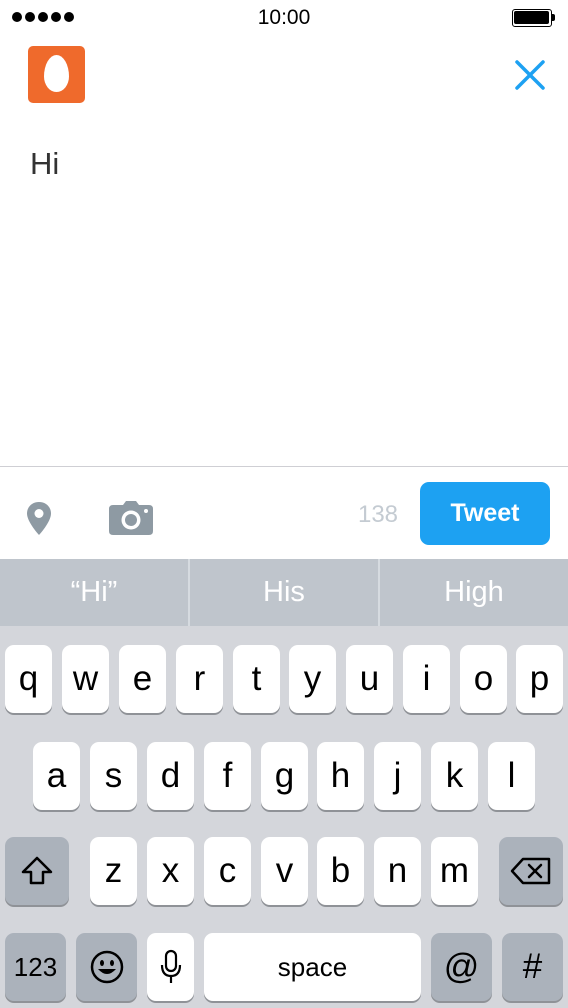  I want to click on avatar, so click(56, 74).